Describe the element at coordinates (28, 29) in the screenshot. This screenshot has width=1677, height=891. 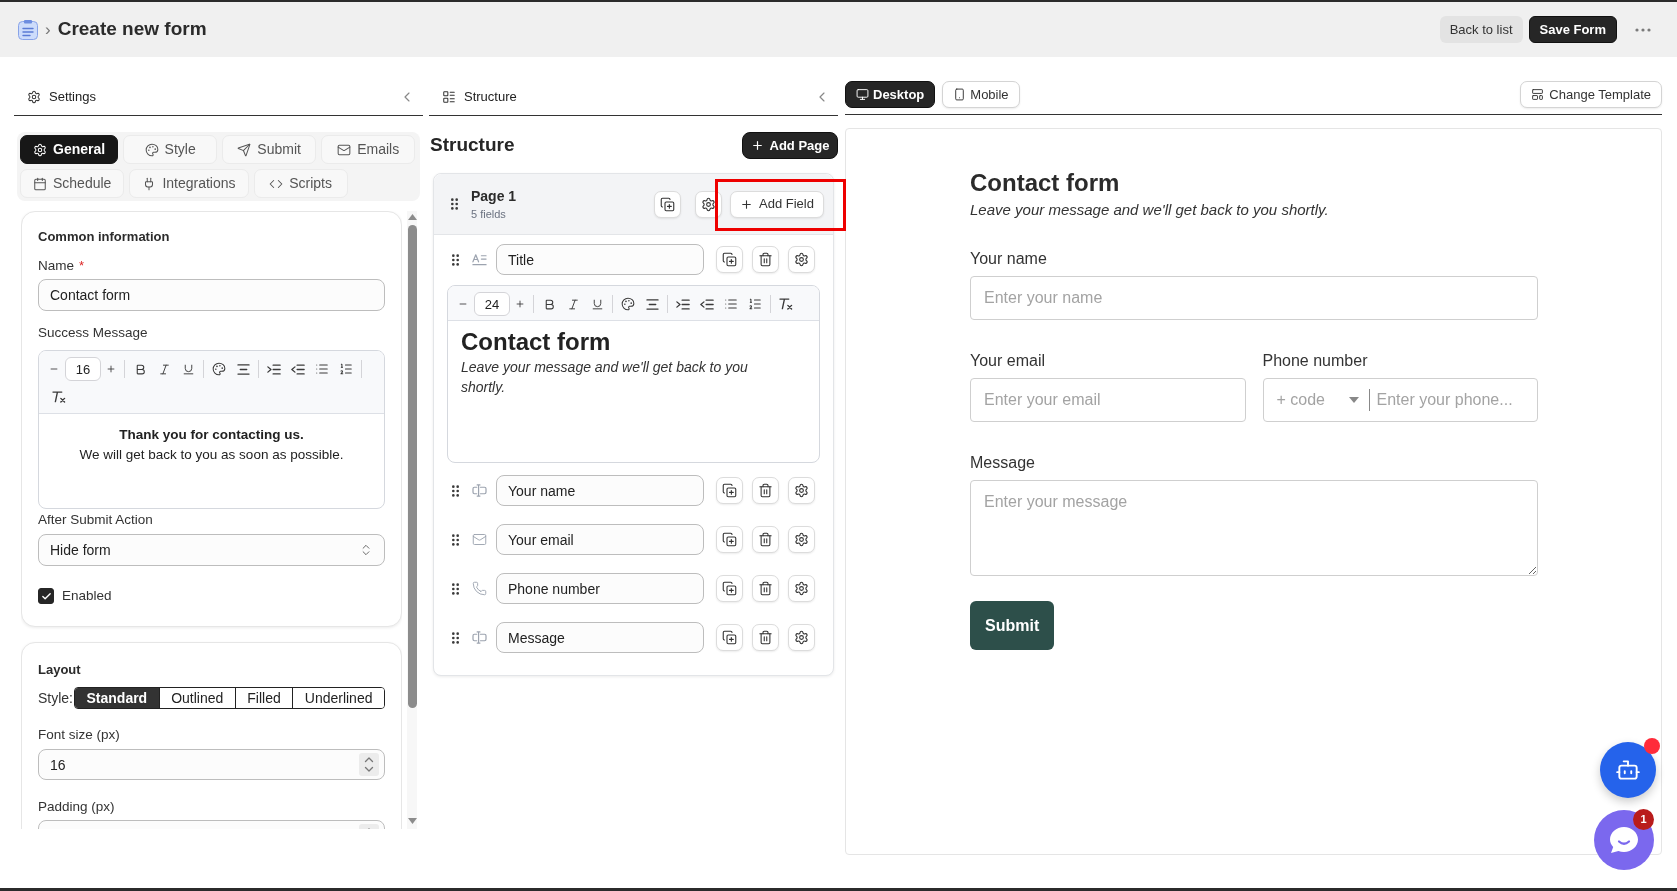
I see `form-app-icon` at that location.